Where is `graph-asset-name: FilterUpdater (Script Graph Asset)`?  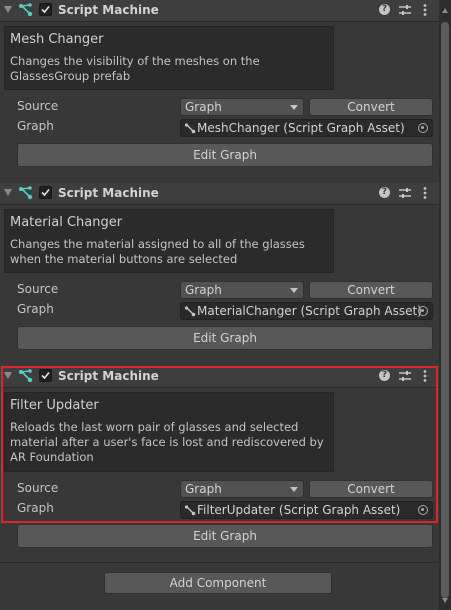 graph-asset-name: FilterUpdater (Script Graph Asset) is located at coordinates (299, 510).